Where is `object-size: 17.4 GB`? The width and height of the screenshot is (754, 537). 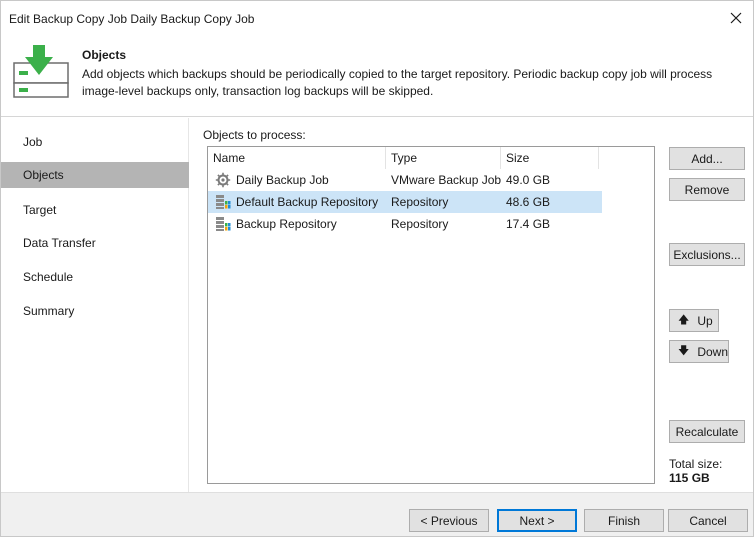 object-size: 17.4 GB is located at coordinates (528, 224).